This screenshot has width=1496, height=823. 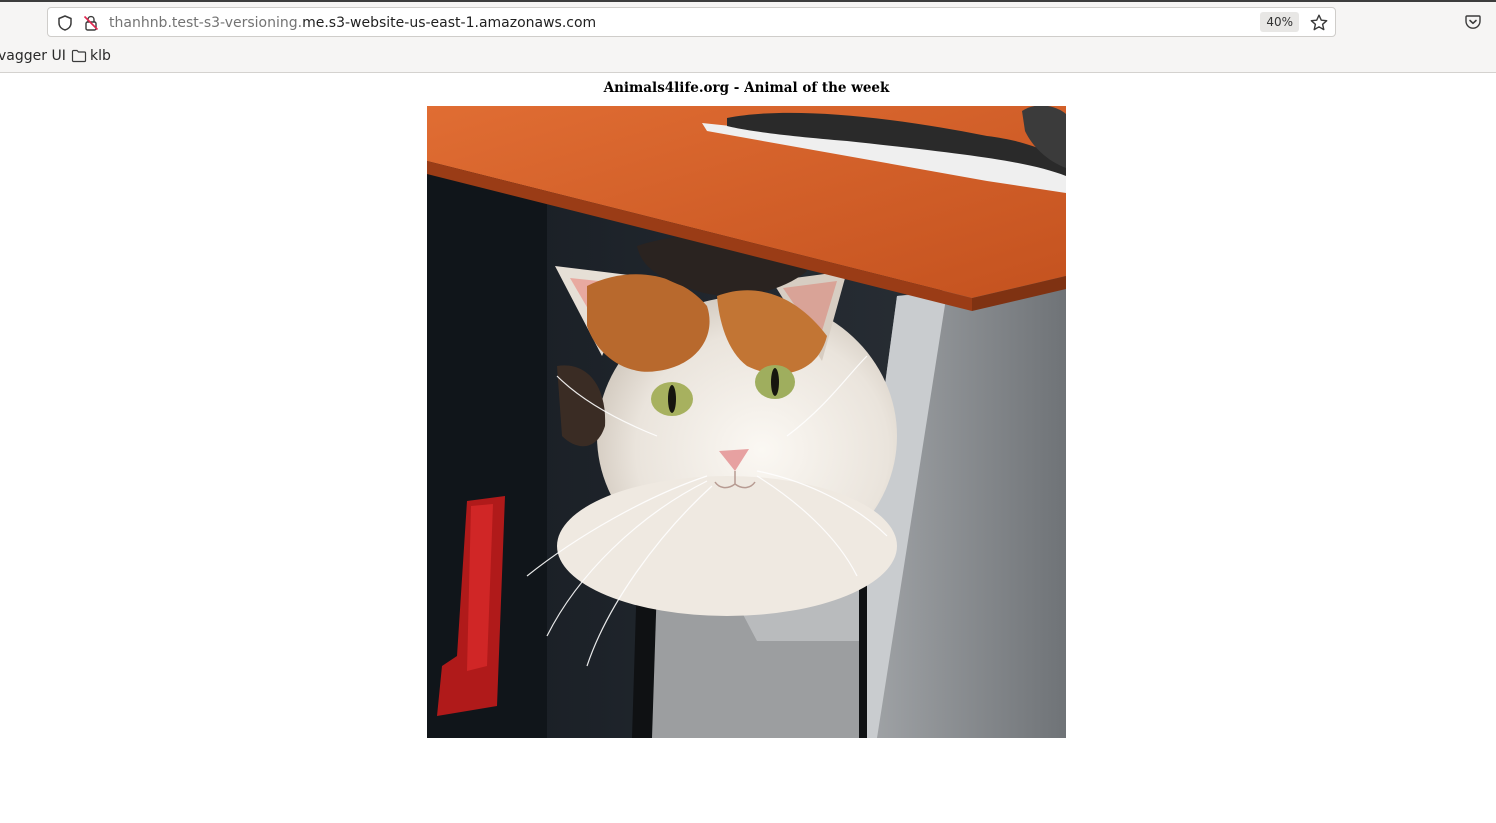 I want to click on pocket-icon, so click(x=1473, y=22).